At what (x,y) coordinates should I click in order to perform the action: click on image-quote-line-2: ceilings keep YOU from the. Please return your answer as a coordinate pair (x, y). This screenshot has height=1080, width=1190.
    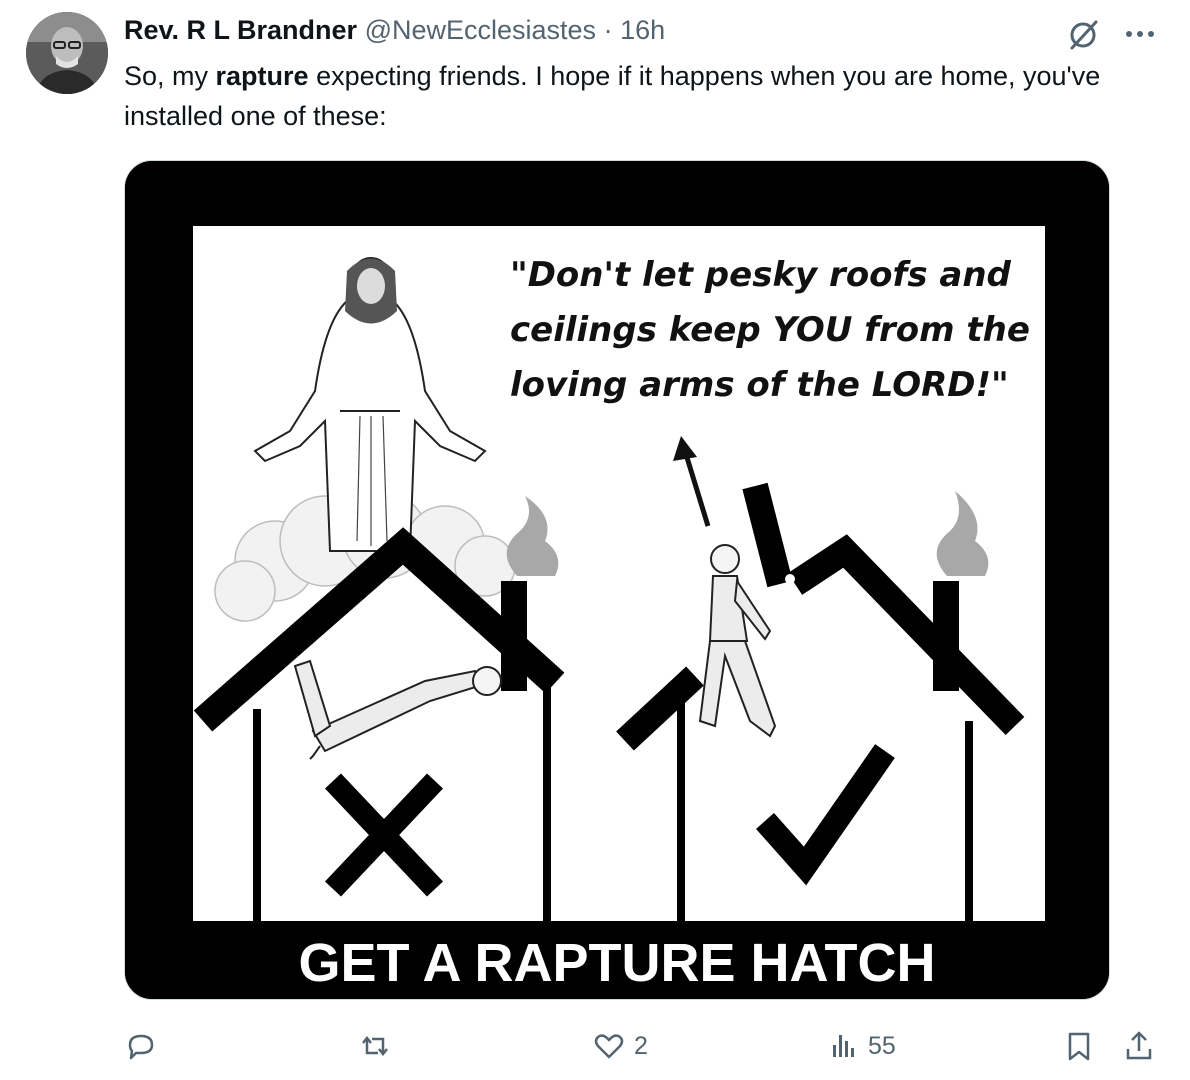
    Looking at the image, I should click on (770, 330).